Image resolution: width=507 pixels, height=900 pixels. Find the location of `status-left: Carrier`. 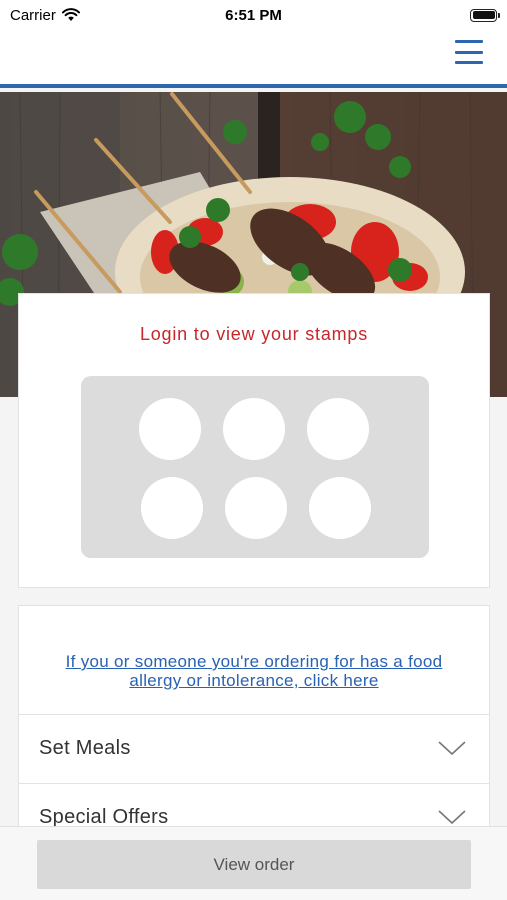

status-left: Carrier is located at coordinates (45, 15).